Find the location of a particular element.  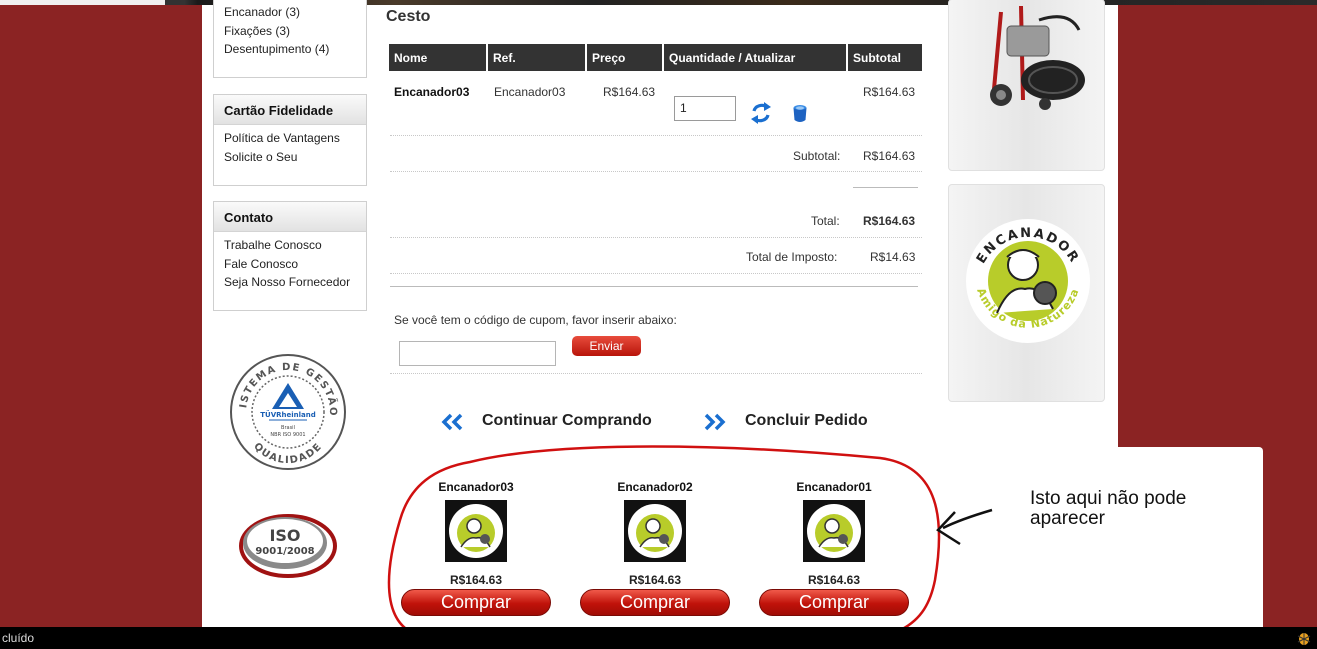

category-fixacoes: Fixações (3) is located at coordinates (295, 31).